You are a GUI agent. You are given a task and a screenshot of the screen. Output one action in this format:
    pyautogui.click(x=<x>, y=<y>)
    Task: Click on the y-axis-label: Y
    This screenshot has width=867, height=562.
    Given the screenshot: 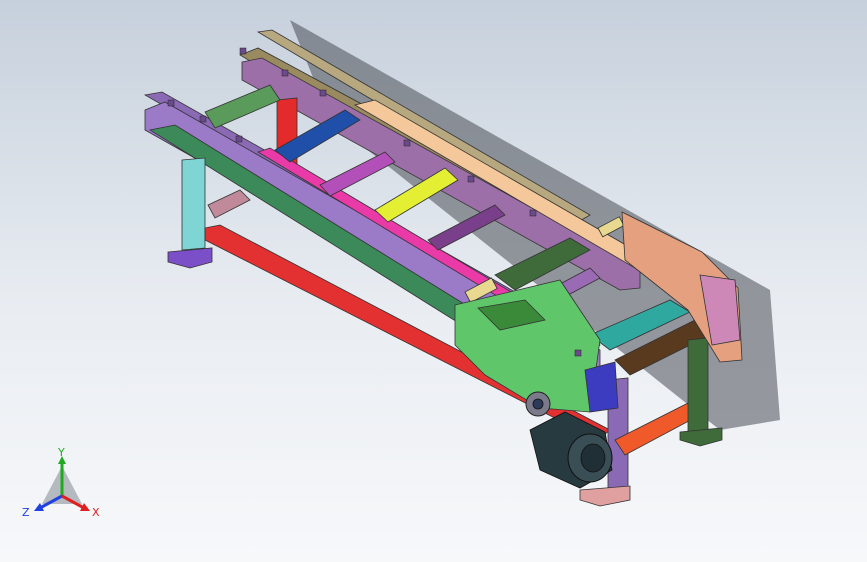 What is the action you would take?
    pyautogui.click(x=61, y=453)
    